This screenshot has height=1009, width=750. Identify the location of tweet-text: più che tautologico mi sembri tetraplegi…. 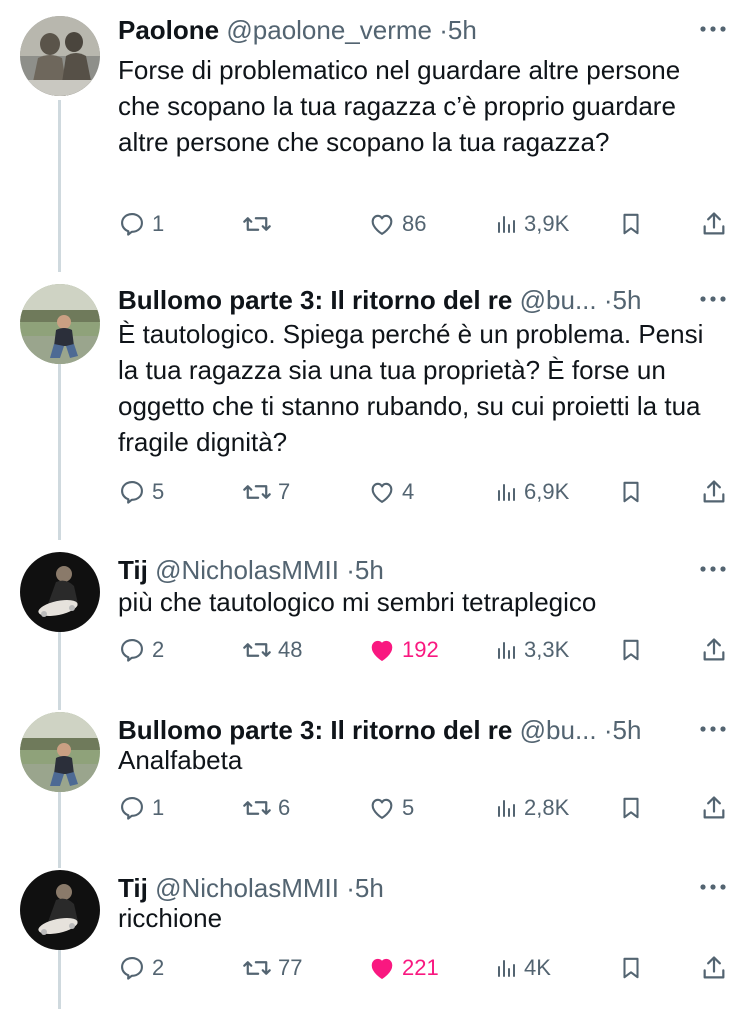
(357, 602).